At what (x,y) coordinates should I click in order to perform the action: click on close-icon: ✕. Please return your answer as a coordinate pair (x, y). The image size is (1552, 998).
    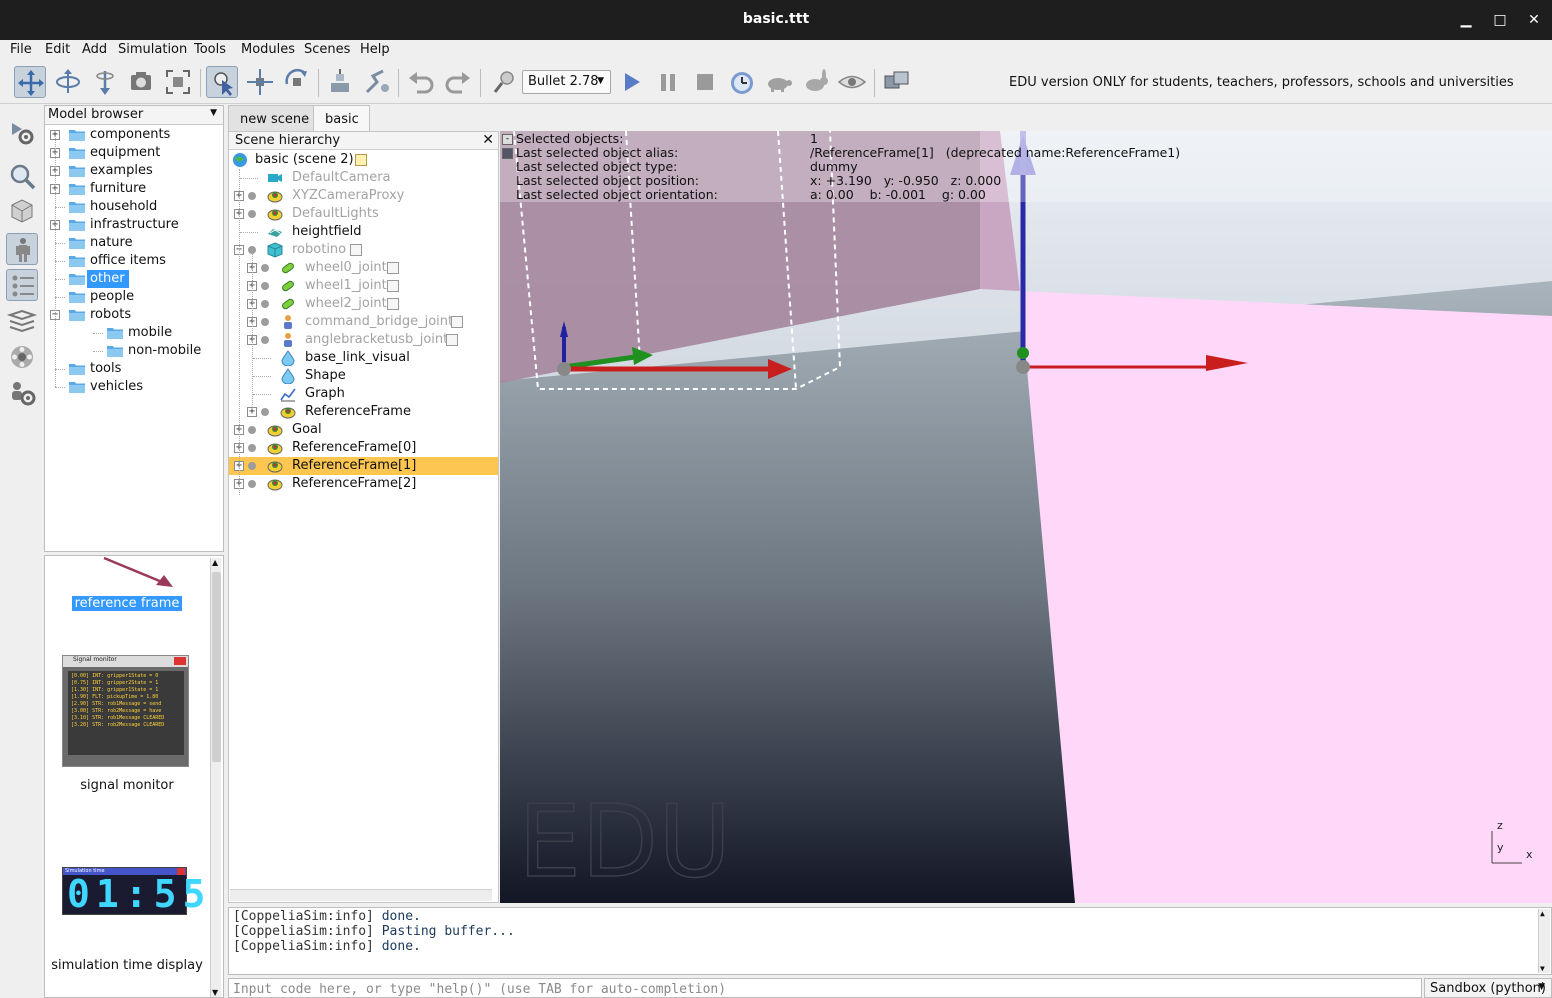
    Looking at the image, I should click on (488, 140).